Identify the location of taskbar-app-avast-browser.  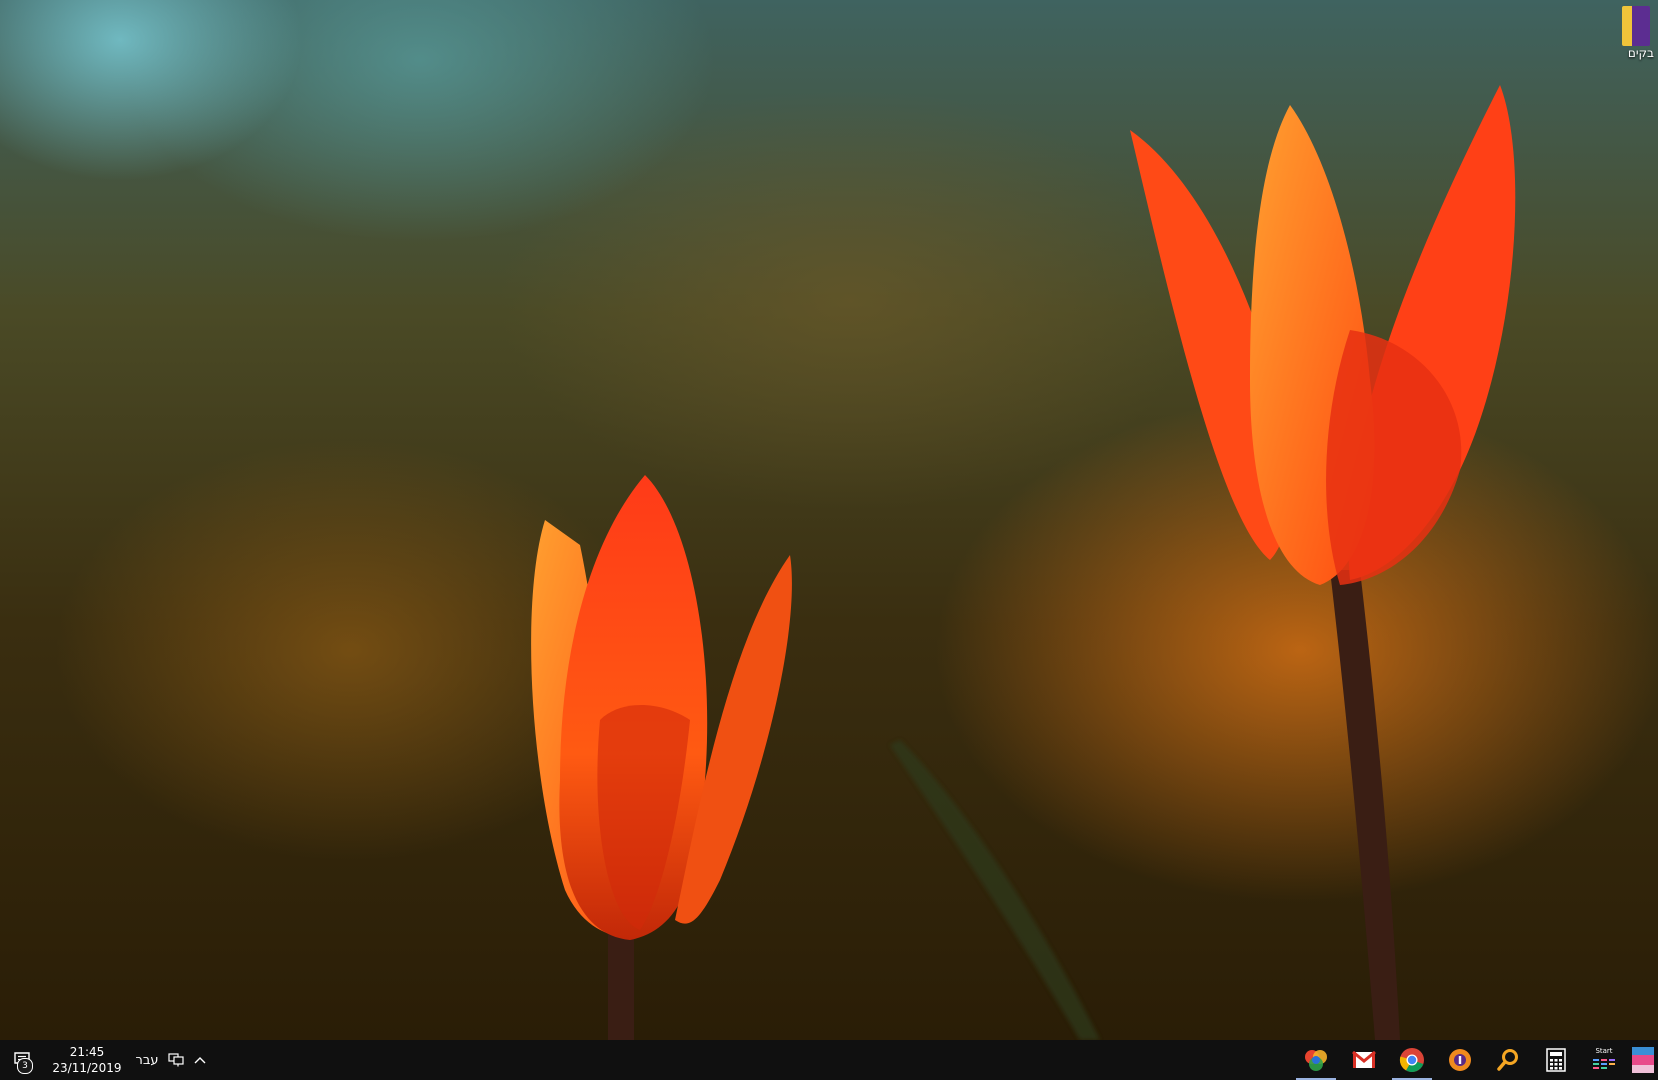
(1460, 1060).